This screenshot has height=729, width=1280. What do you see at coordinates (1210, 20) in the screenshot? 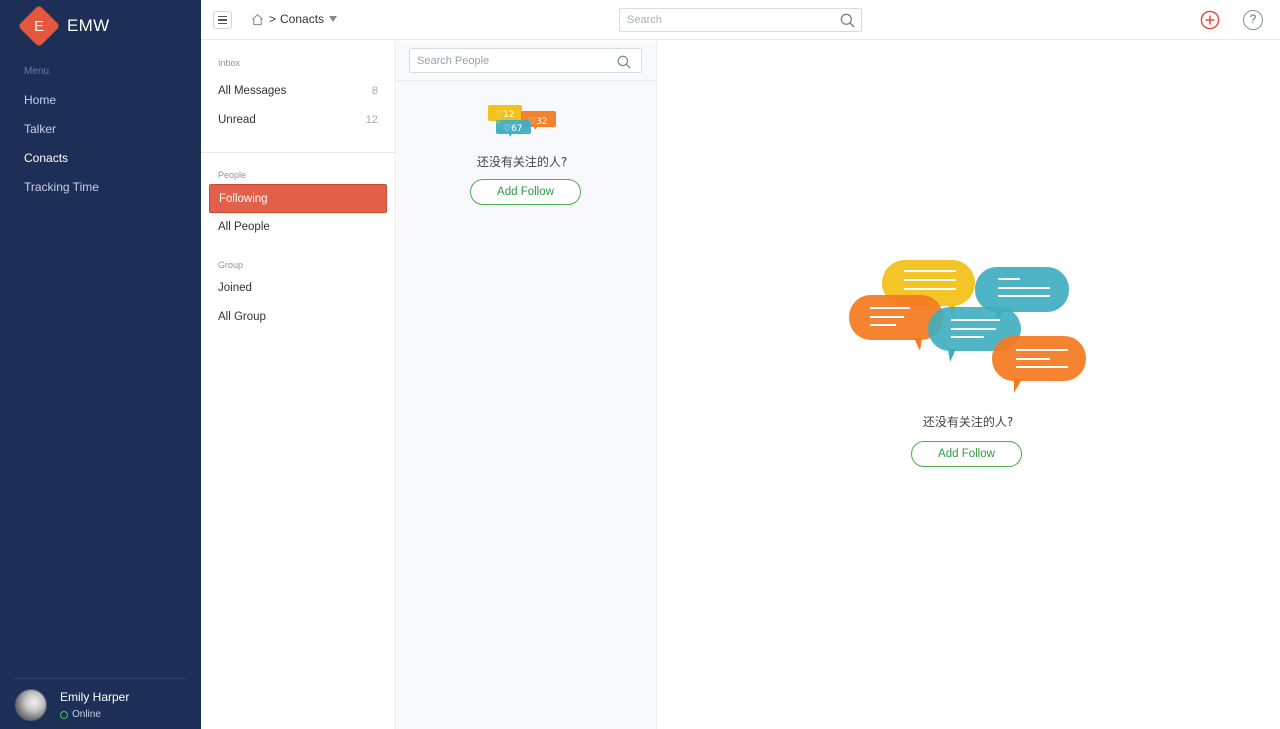
I see `add-icon` at bounding box center [1210, 20].